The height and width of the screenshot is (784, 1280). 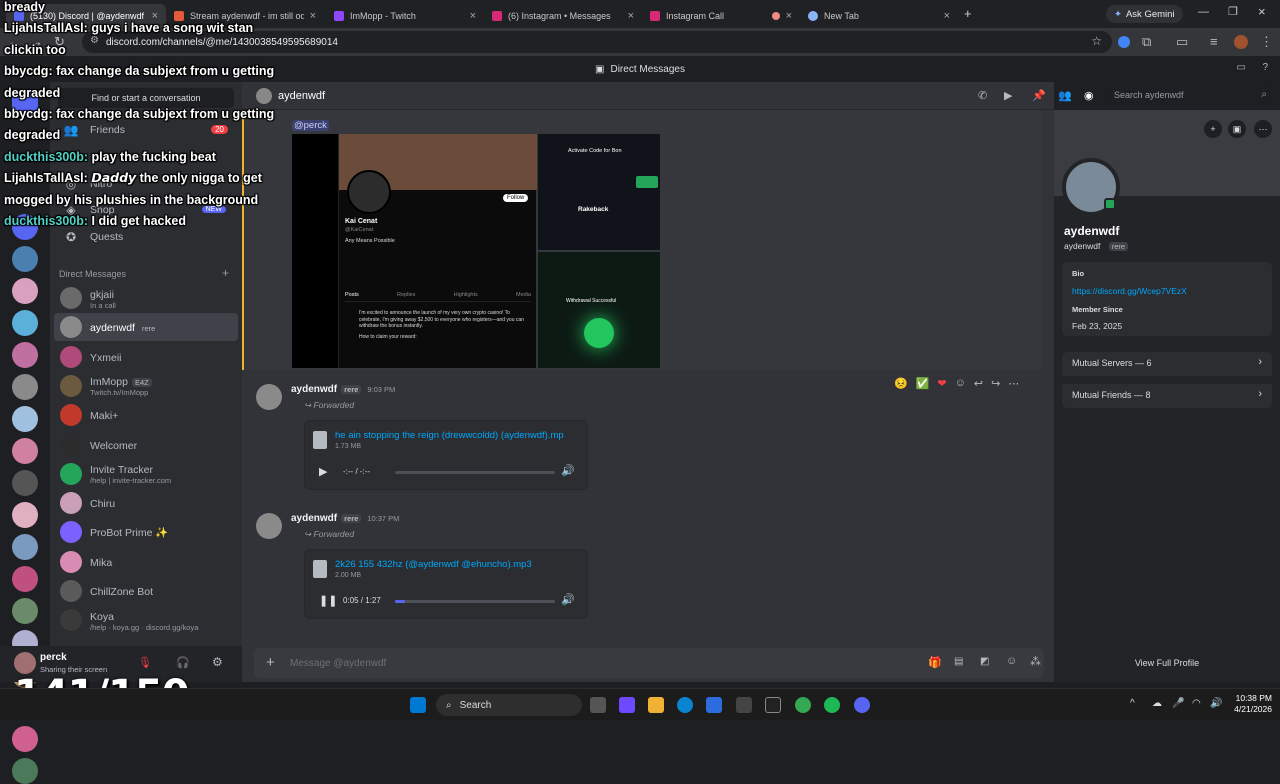 I want to click on headphones-icon: 🎧, so click(x=183, y=662).